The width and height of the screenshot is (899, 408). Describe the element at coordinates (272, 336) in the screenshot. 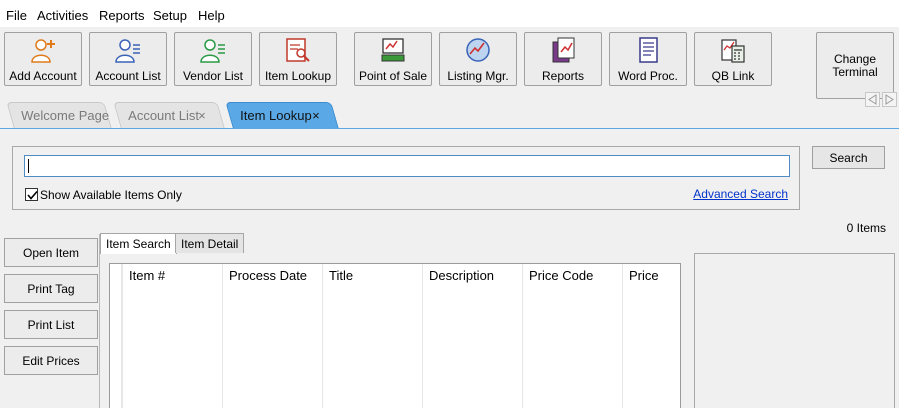

I see `column-process-date: Process Date` at that location.